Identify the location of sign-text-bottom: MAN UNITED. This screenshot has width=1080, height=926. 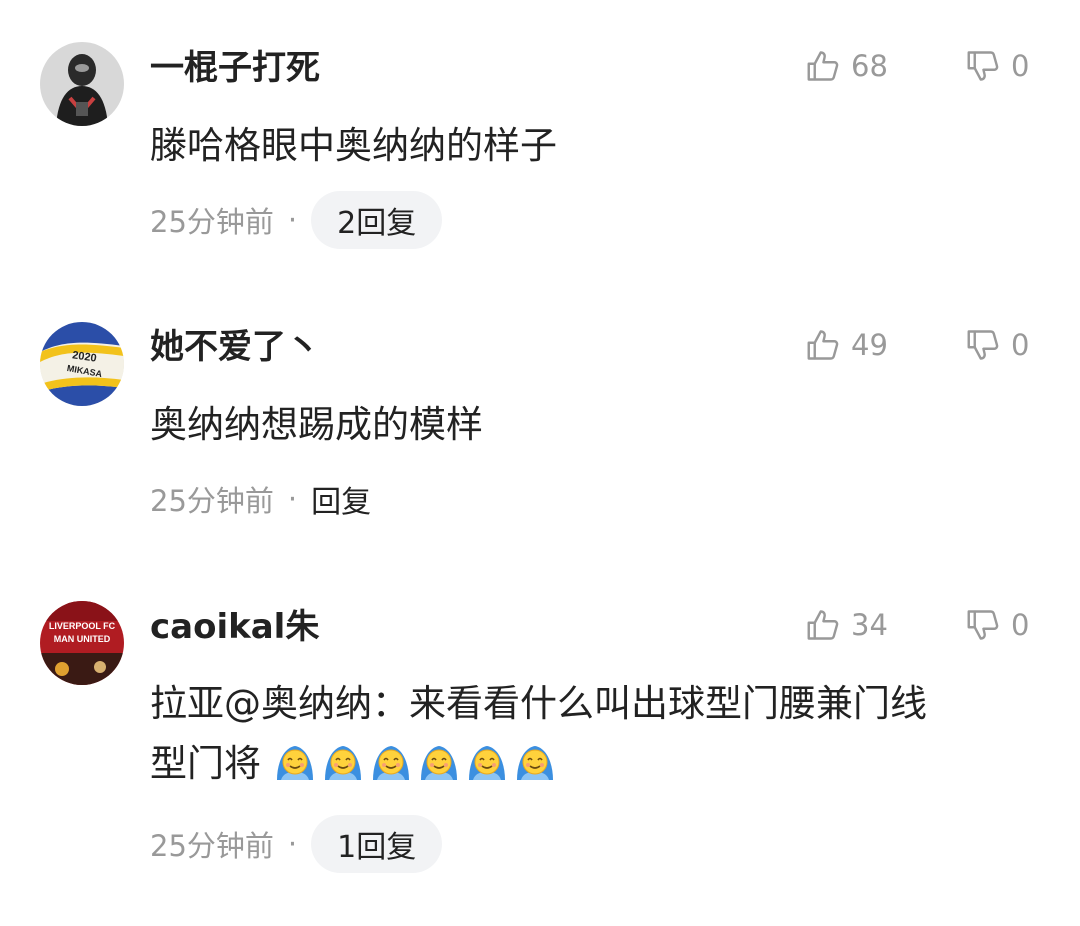
(82, 639).